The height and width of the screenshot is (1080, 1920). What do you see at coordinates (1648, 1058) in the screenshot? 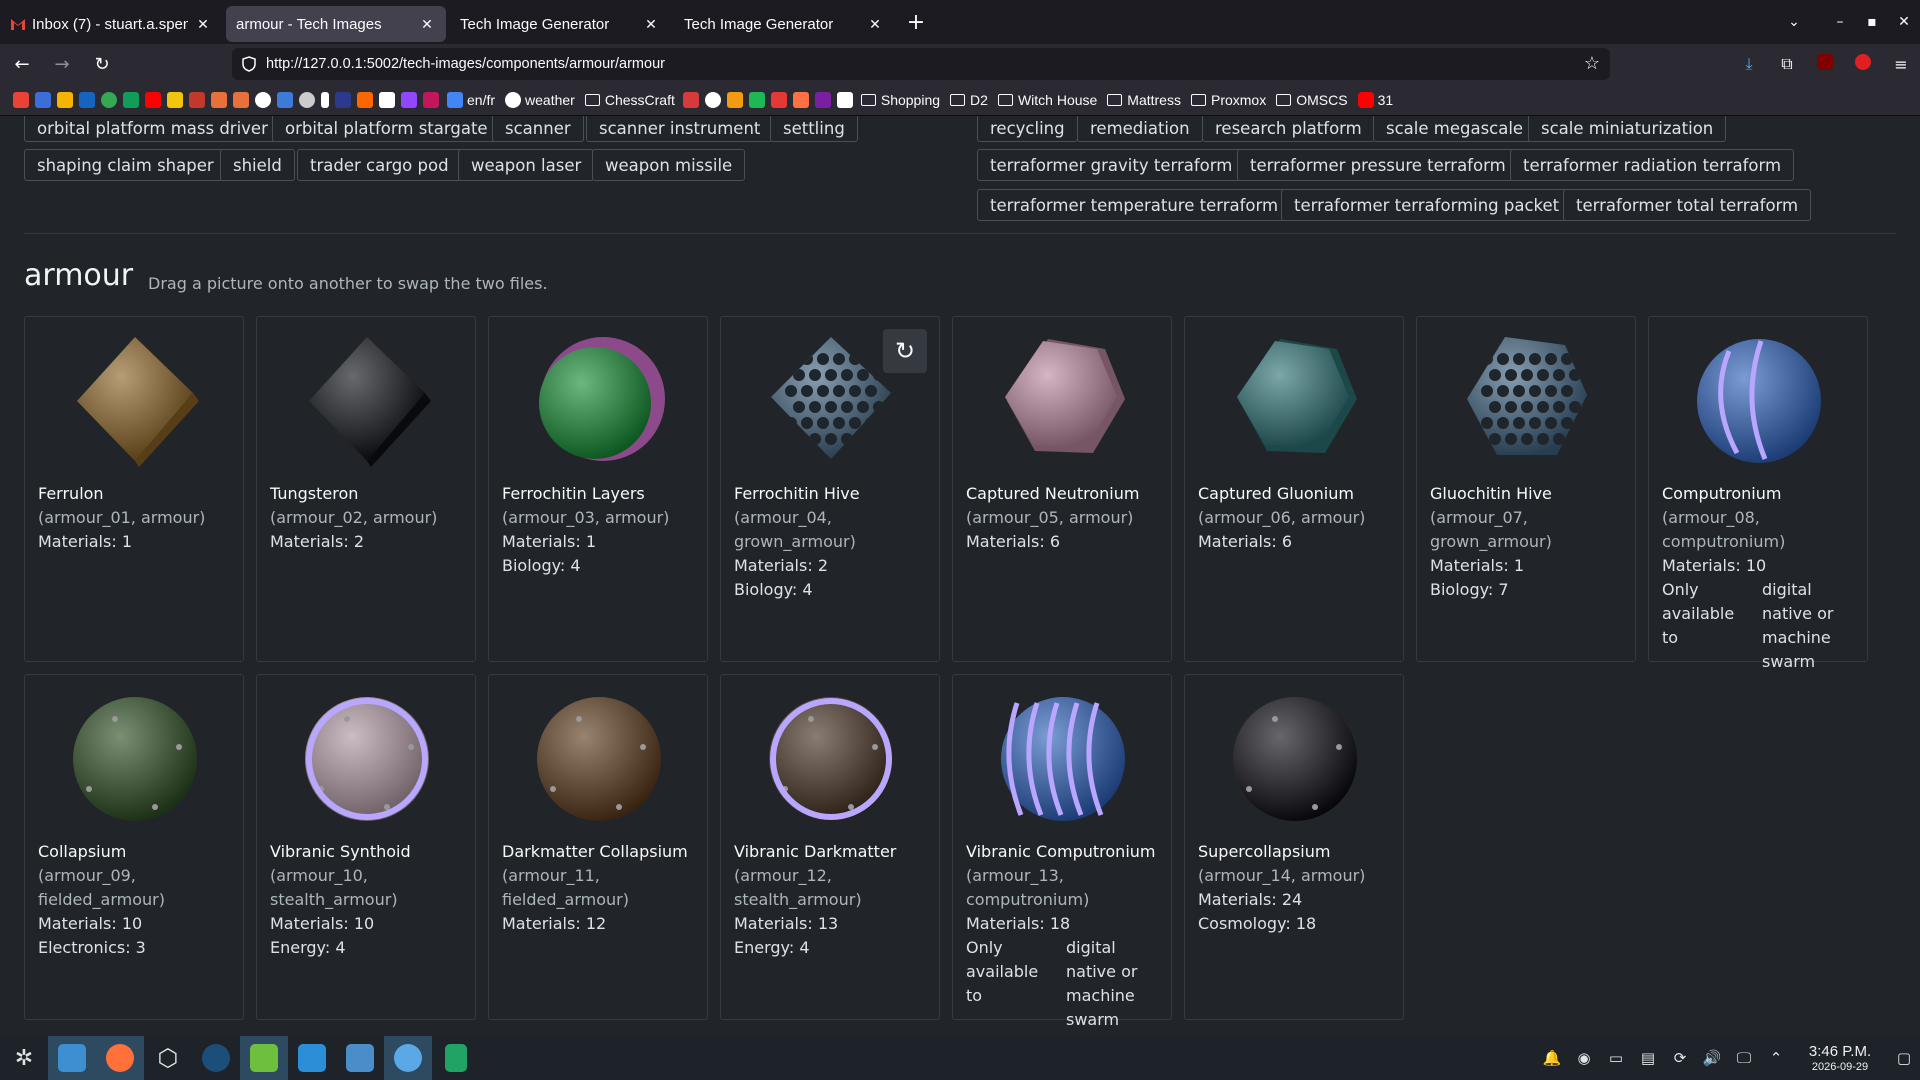
I see `clipboard-icon: ▤` at bounding box center [1648, 1058].